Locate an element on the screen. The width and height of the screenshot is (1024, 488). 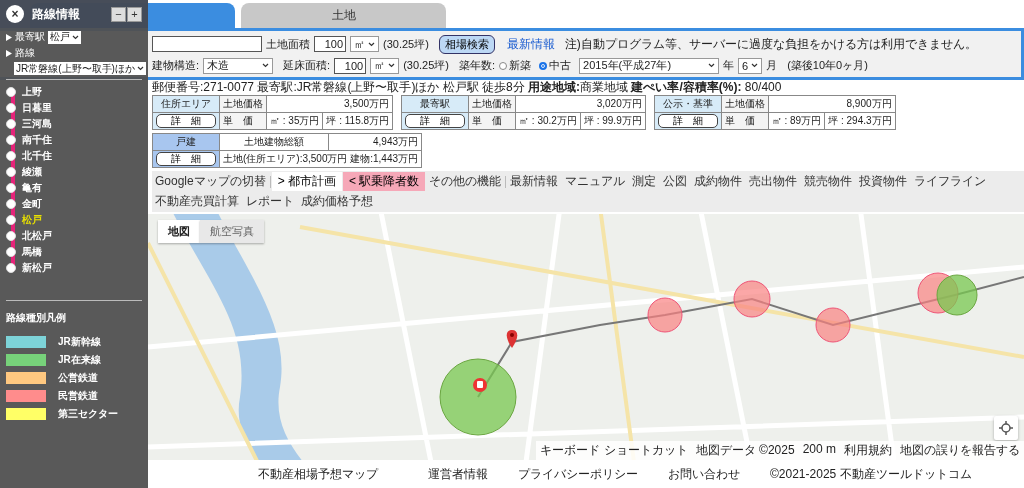
area-tsubo: (30.25坪) is located at coordinates (426, 65).